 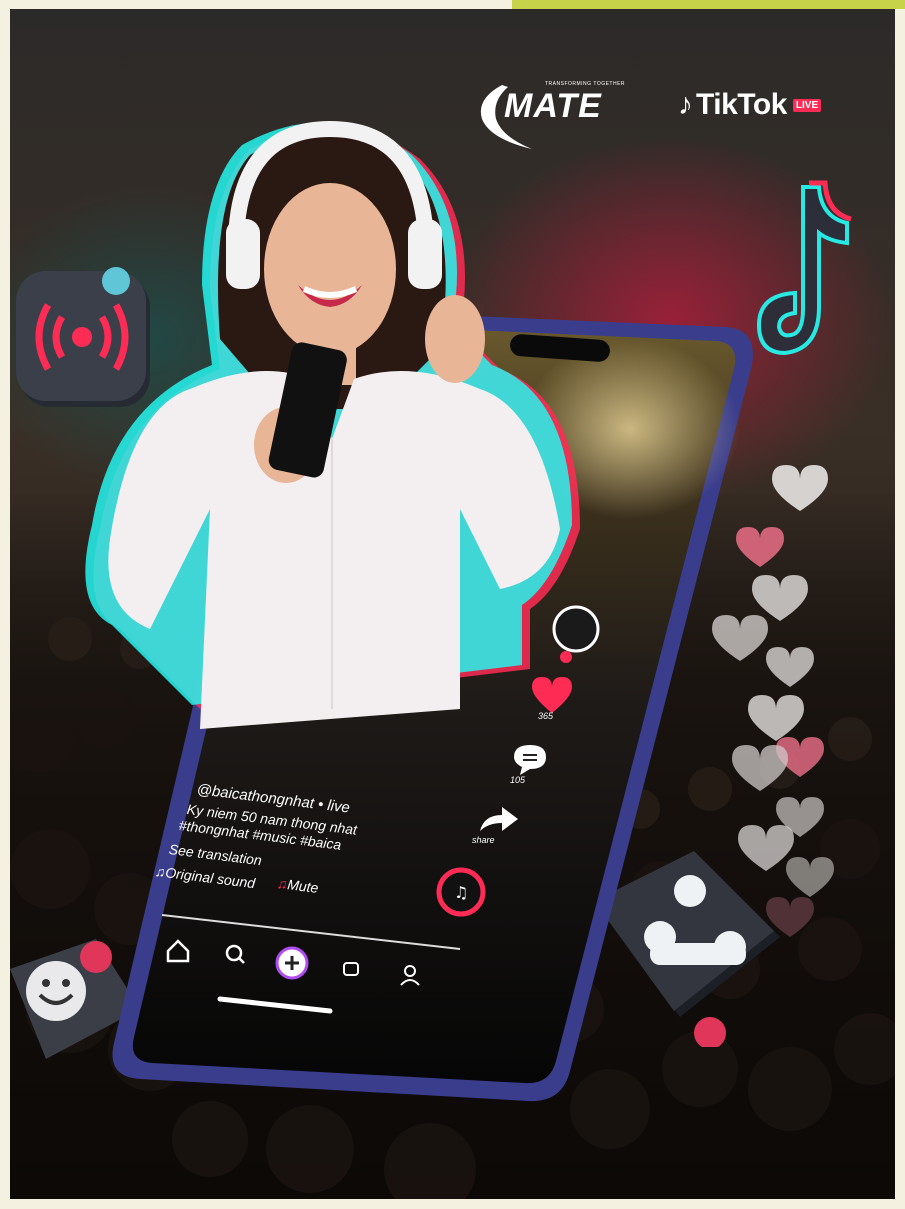 I want to click on comment-icon, so click(x=530, y=759).